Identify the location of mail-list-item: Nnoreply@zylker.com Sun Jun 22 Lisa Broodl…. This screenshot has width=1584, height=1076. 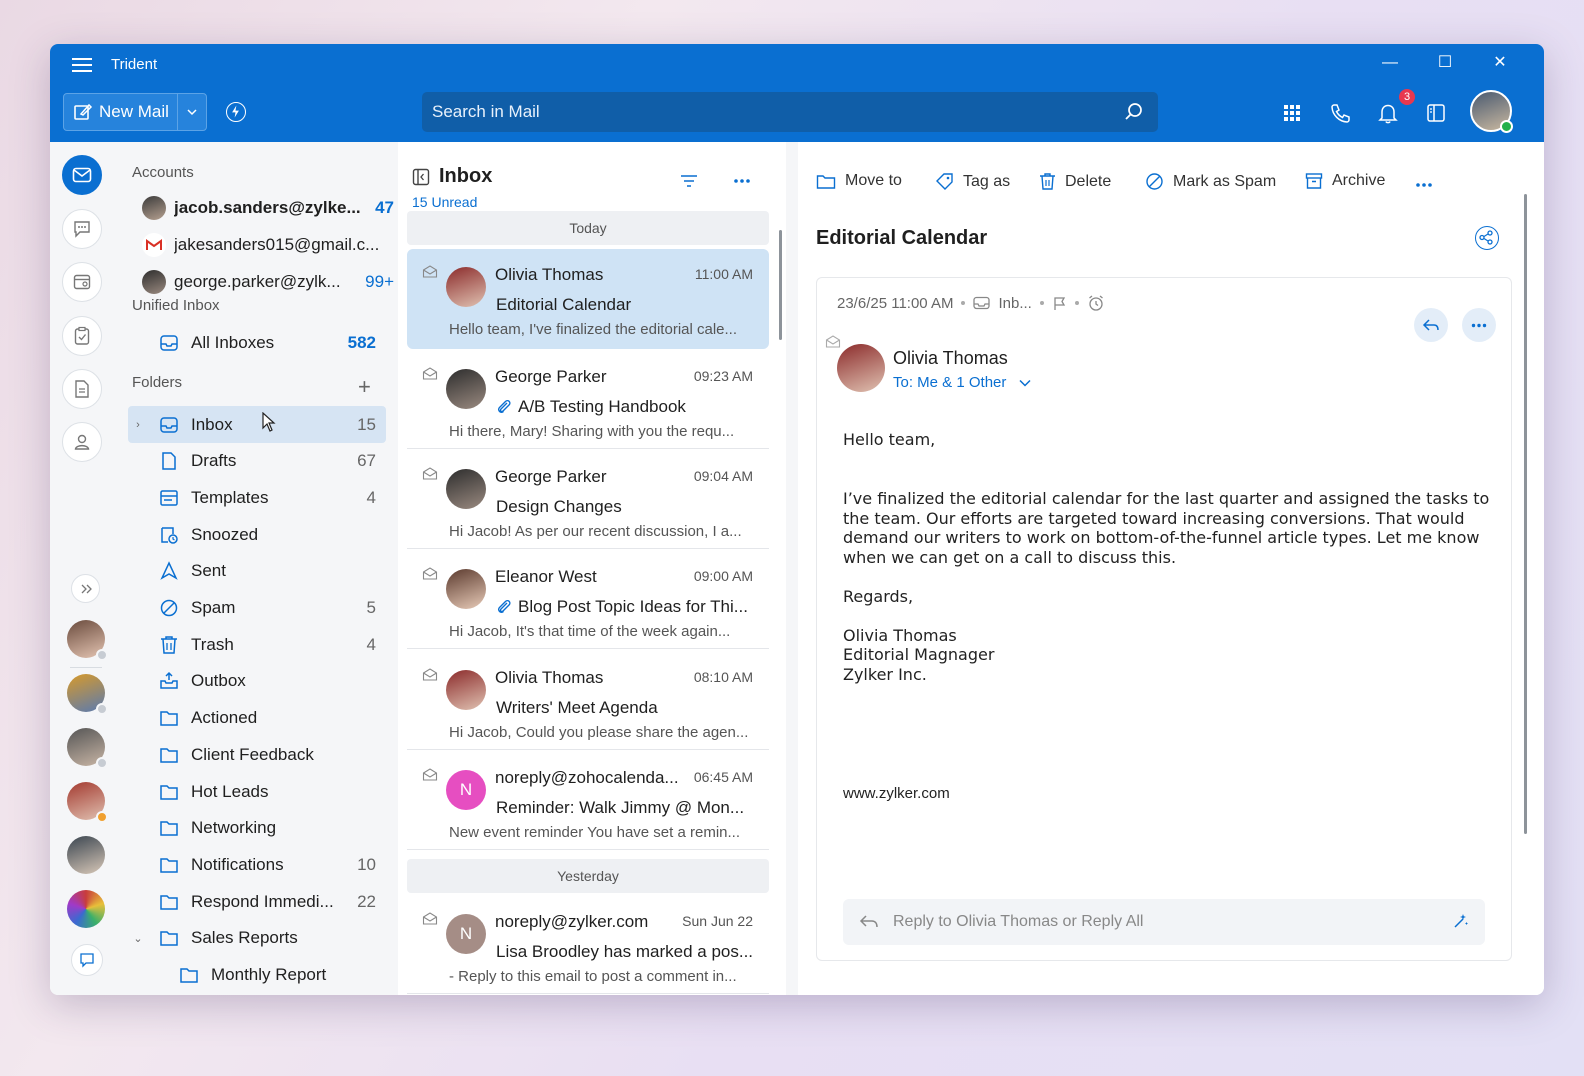
(588, 945).